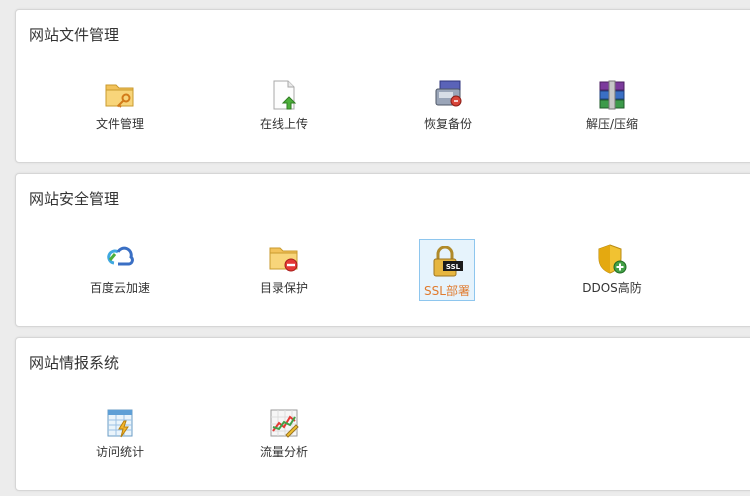  Describe the element at coordinates (74, 35) in the screenshot. I see `section-title: 网站文件管理` at that location.